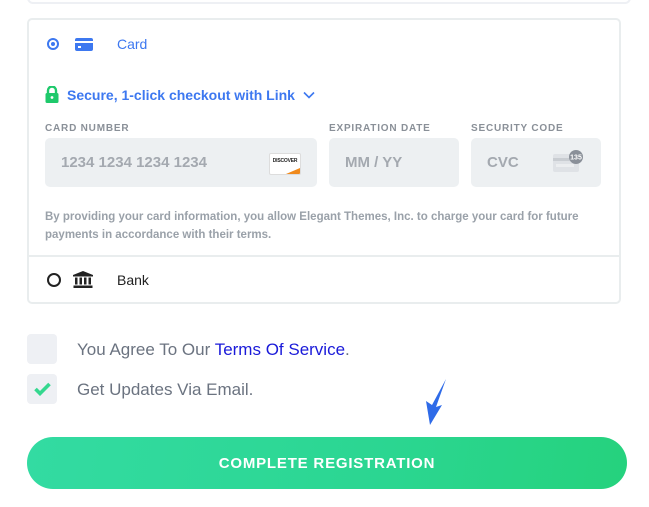 Image resolution: width=649 pixels, height=507 pixels. I want to click on discover-icon: DISCOVER, so click(285, 164).